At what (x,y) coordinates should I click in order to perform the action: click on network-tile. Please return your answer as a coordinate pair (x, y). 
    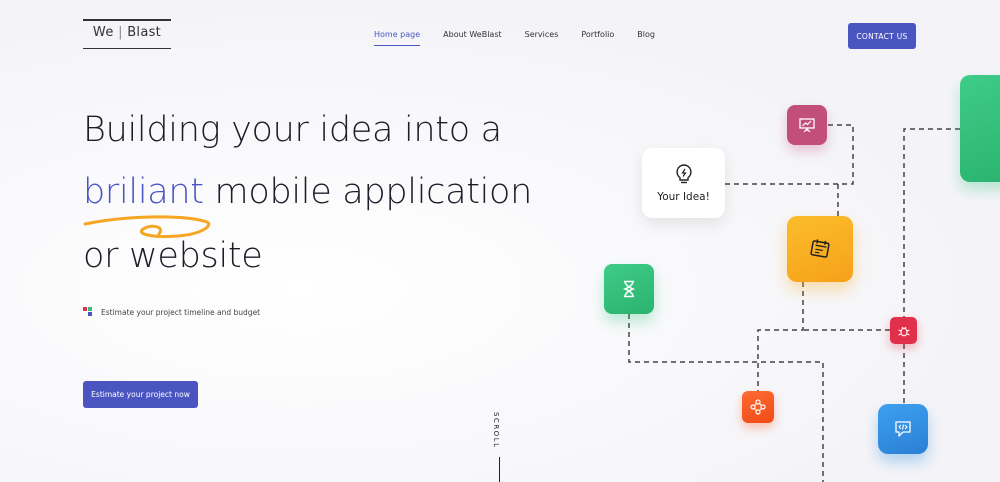
    Looking at the image, I should click on (758, 407).